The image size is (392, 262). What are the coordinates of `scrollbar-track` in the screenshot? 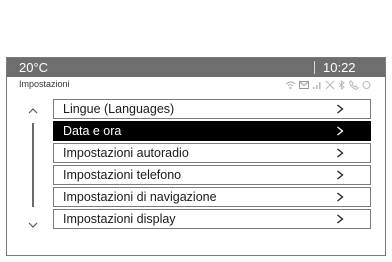 It's located at (33, 165).